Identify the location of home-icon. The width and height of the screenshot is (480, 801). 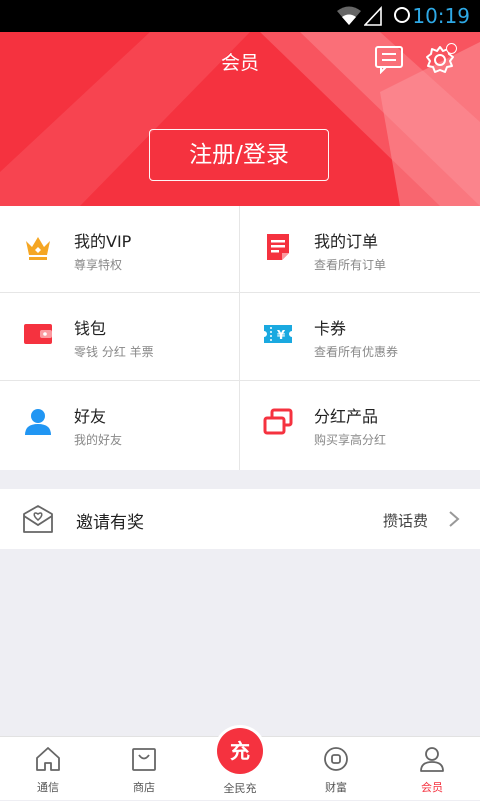
(48, 759).